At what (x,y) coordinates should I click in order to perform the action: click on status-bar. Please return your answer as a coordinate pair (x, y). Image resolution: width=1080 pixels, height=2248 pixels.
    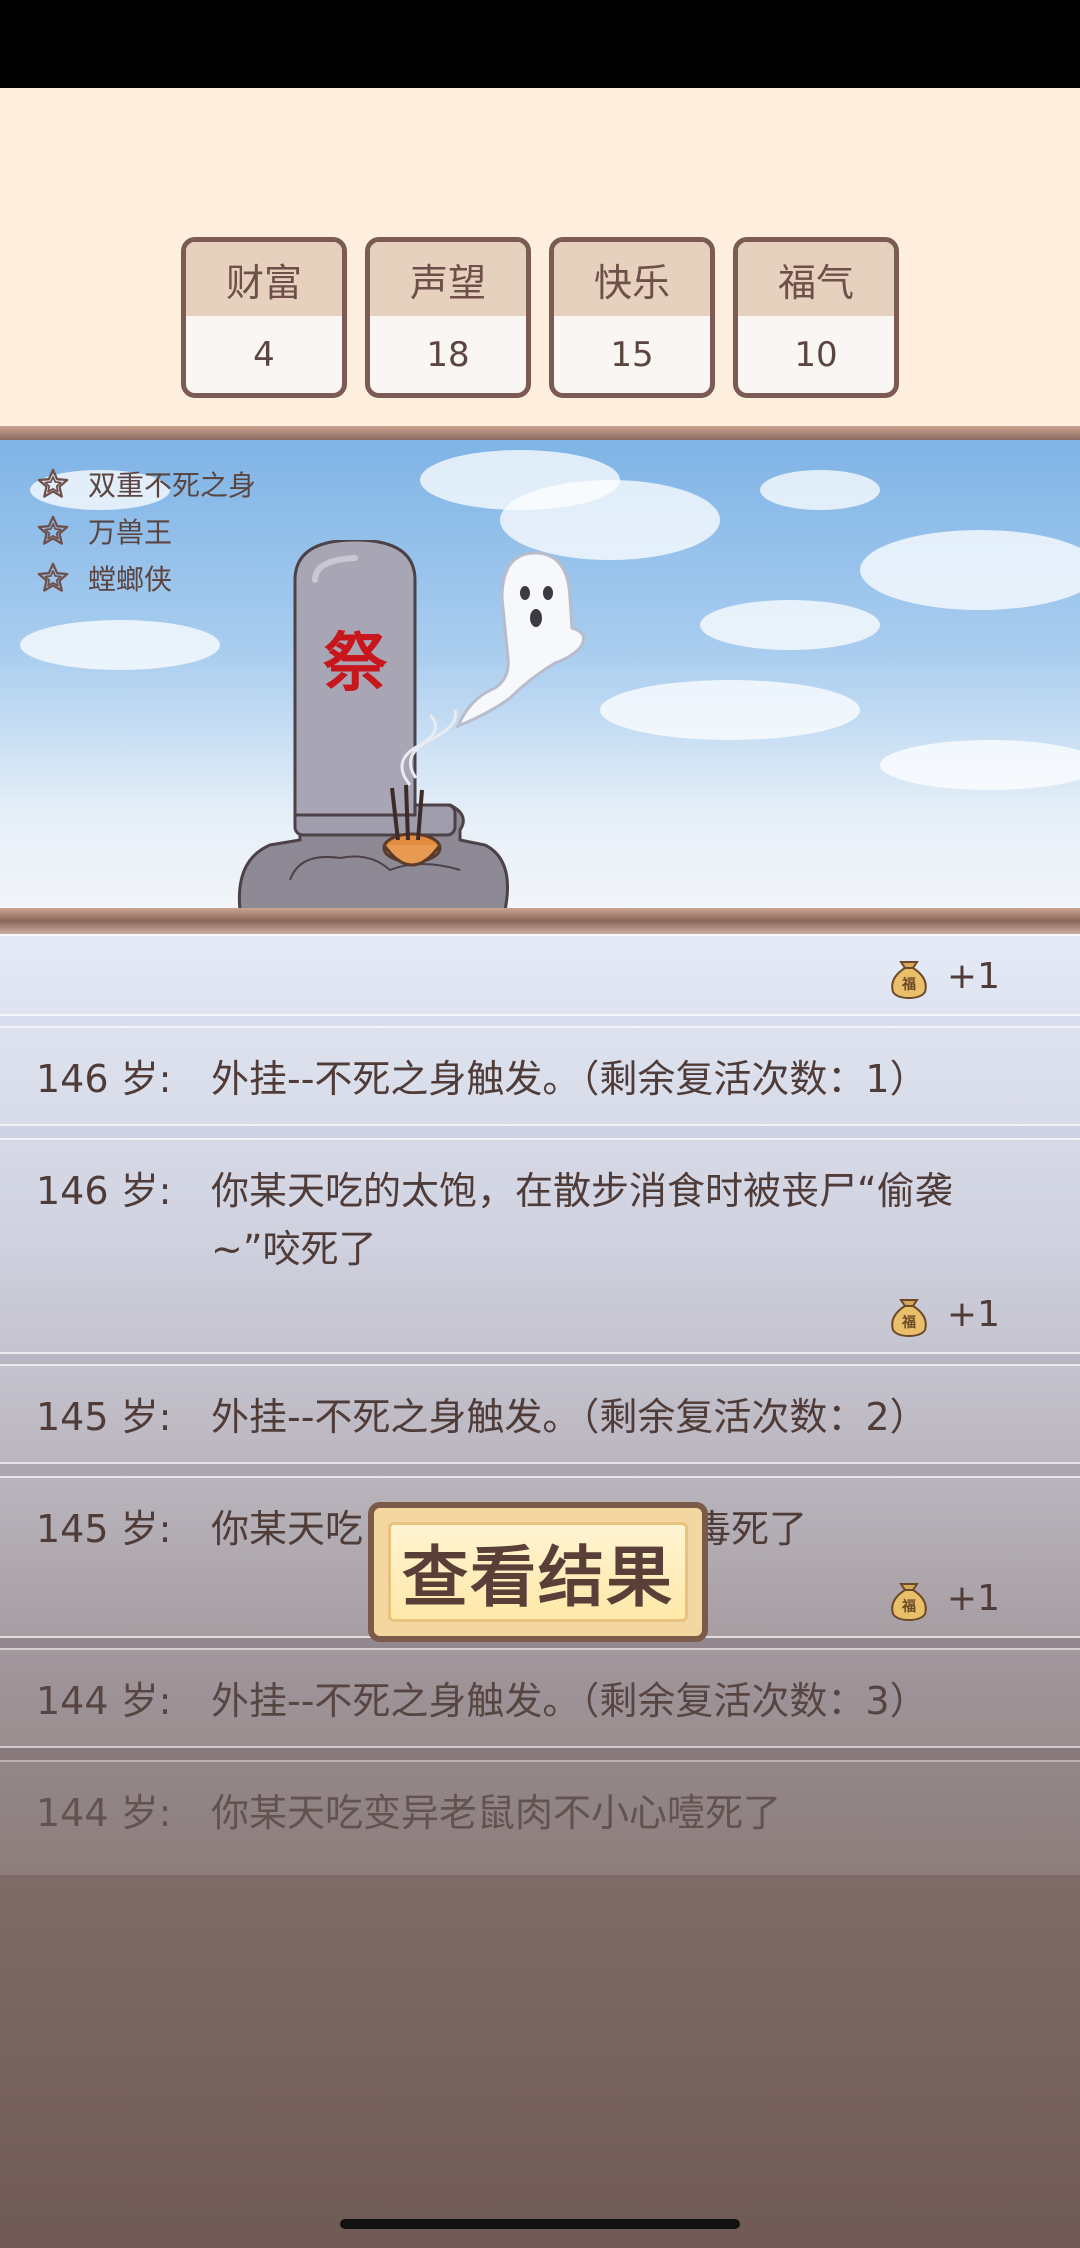
    Looking at the image, I should click on (540, 44).